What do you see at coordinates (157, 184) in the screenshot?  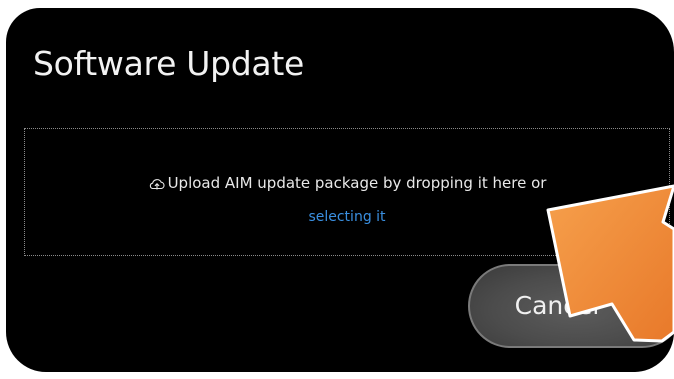 I see `cloud-upload-icon` at bounding box center [157, 184].